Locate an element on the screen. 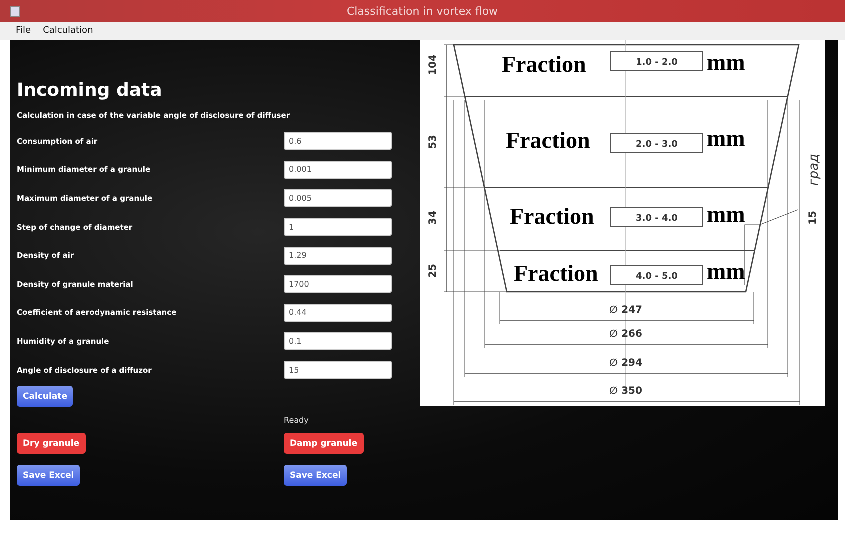 The height and width of the screenshot is (533, 845). menu-item: Calculation is located at coordinates (68, 31).